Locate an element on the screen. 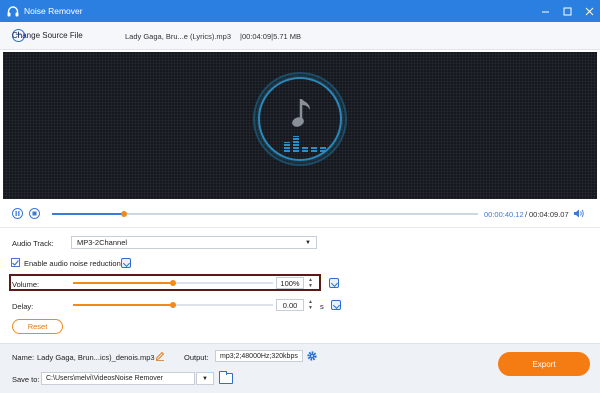 This screenshot has height=393, width=600. output-label: Output: is located at coordinates (196, 357).